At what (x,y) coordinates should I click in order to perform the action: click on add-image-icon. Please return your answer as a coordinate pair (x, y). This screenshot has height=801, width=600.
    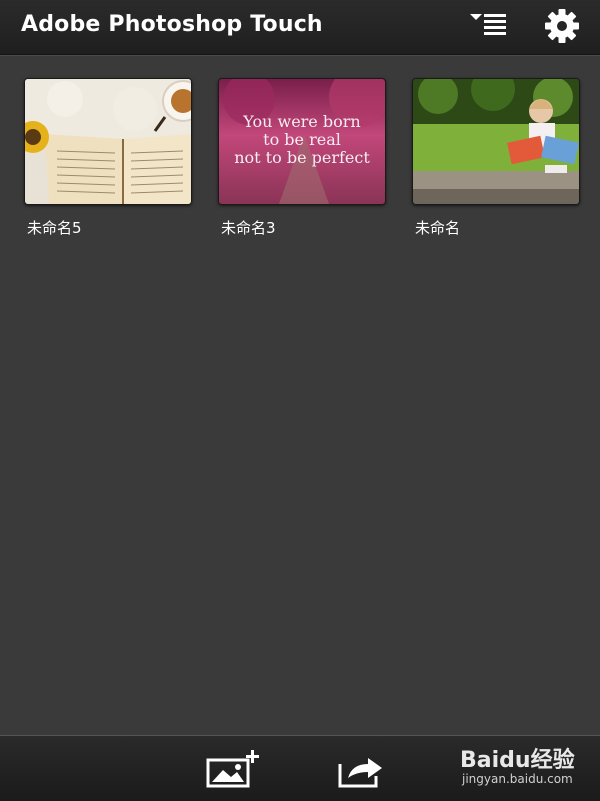
    Looking at the image, I should click on (232, 769).